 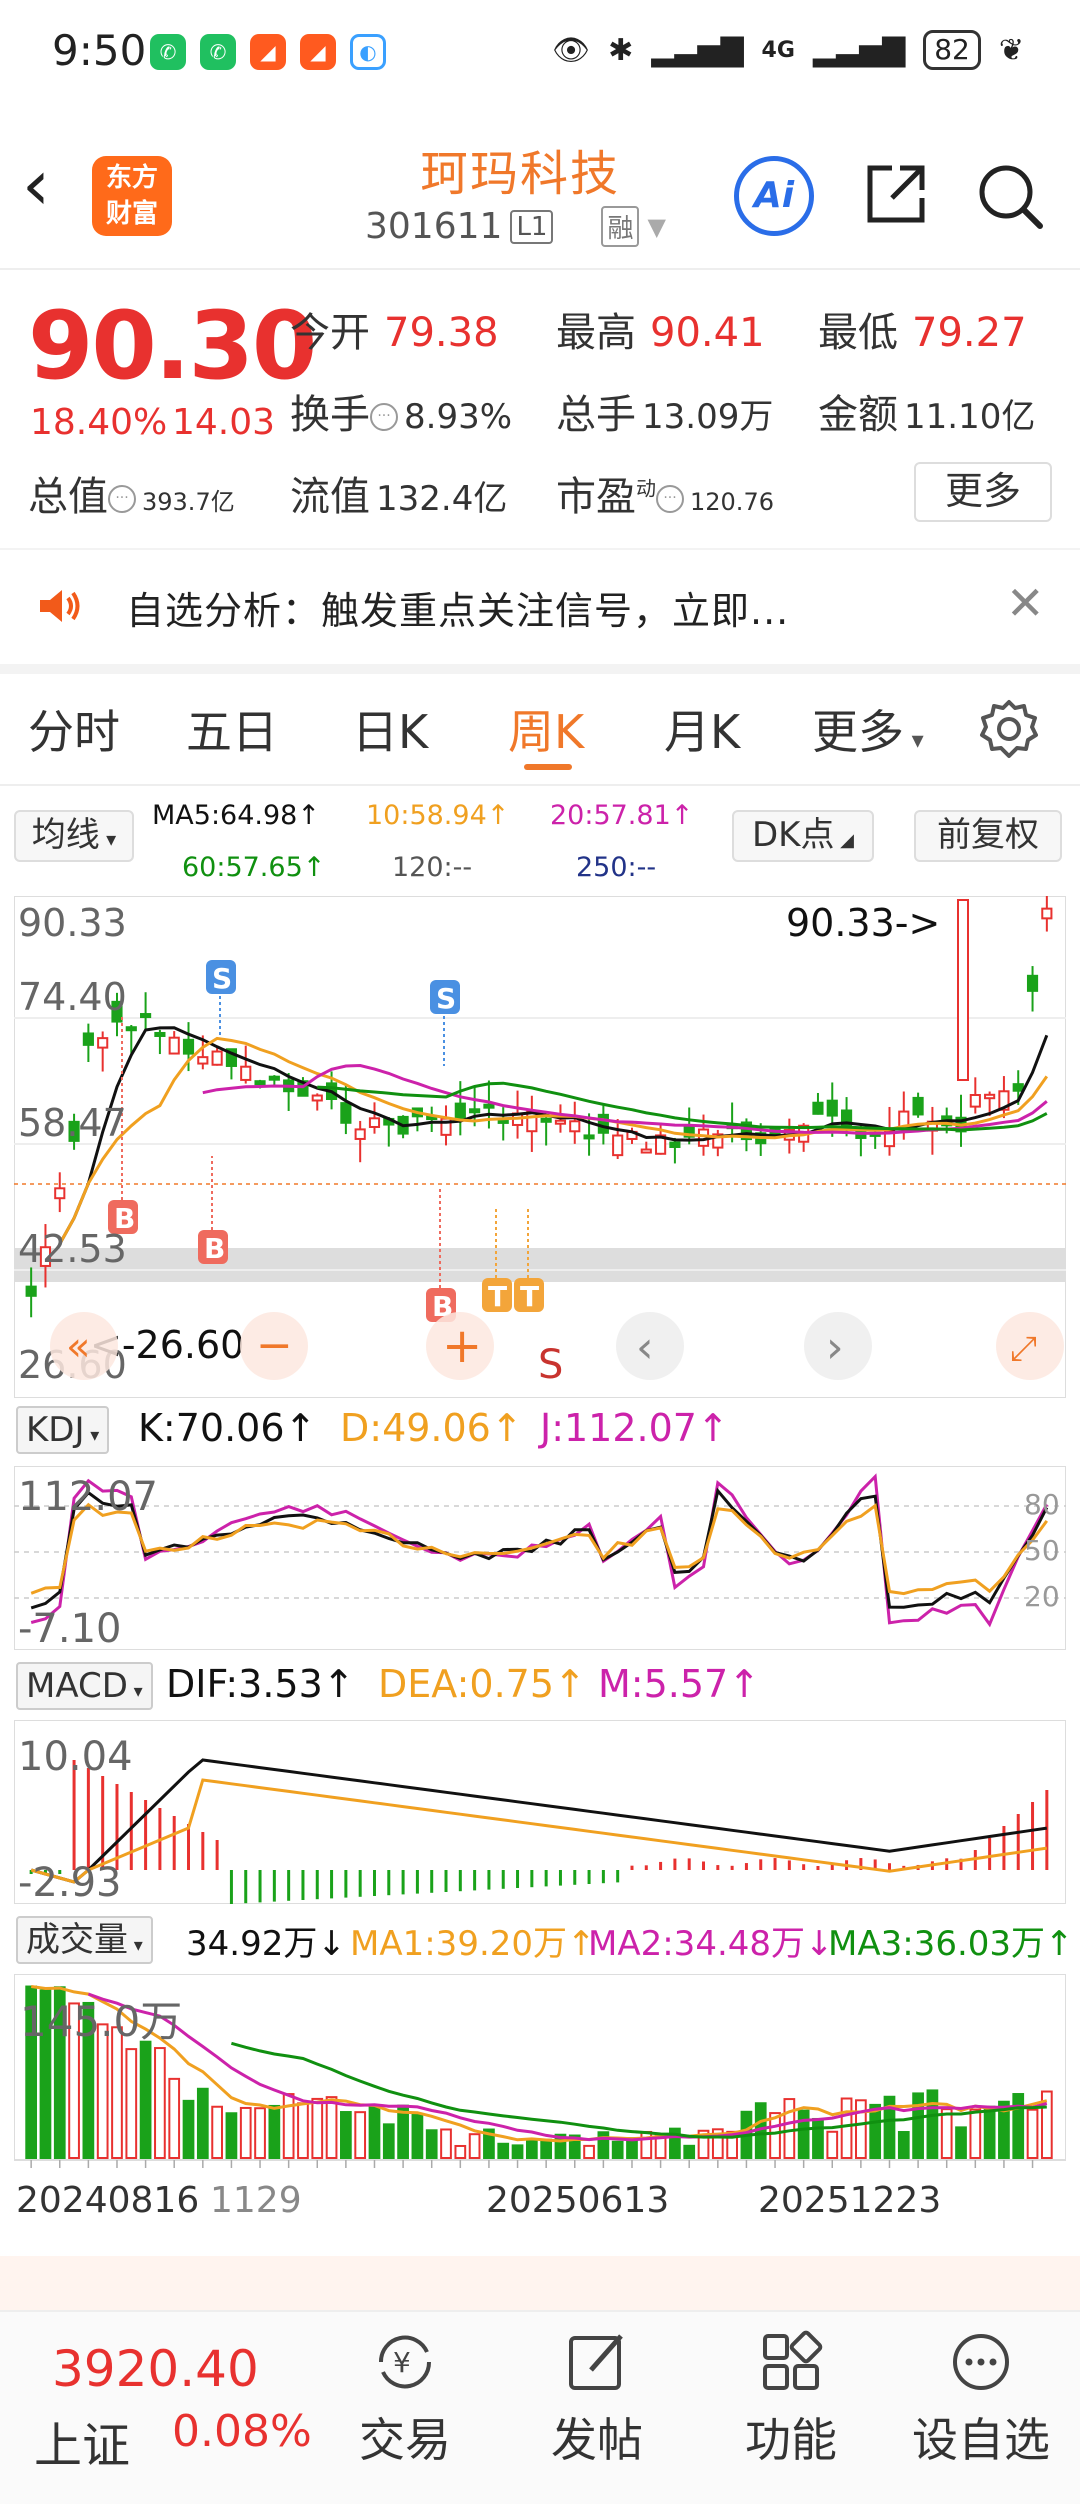 What do you see at coordinates (540, 1812) in the screenshot?
I see `macd-chart: 10.04 -2.93` at bounding box center [540, 1812].